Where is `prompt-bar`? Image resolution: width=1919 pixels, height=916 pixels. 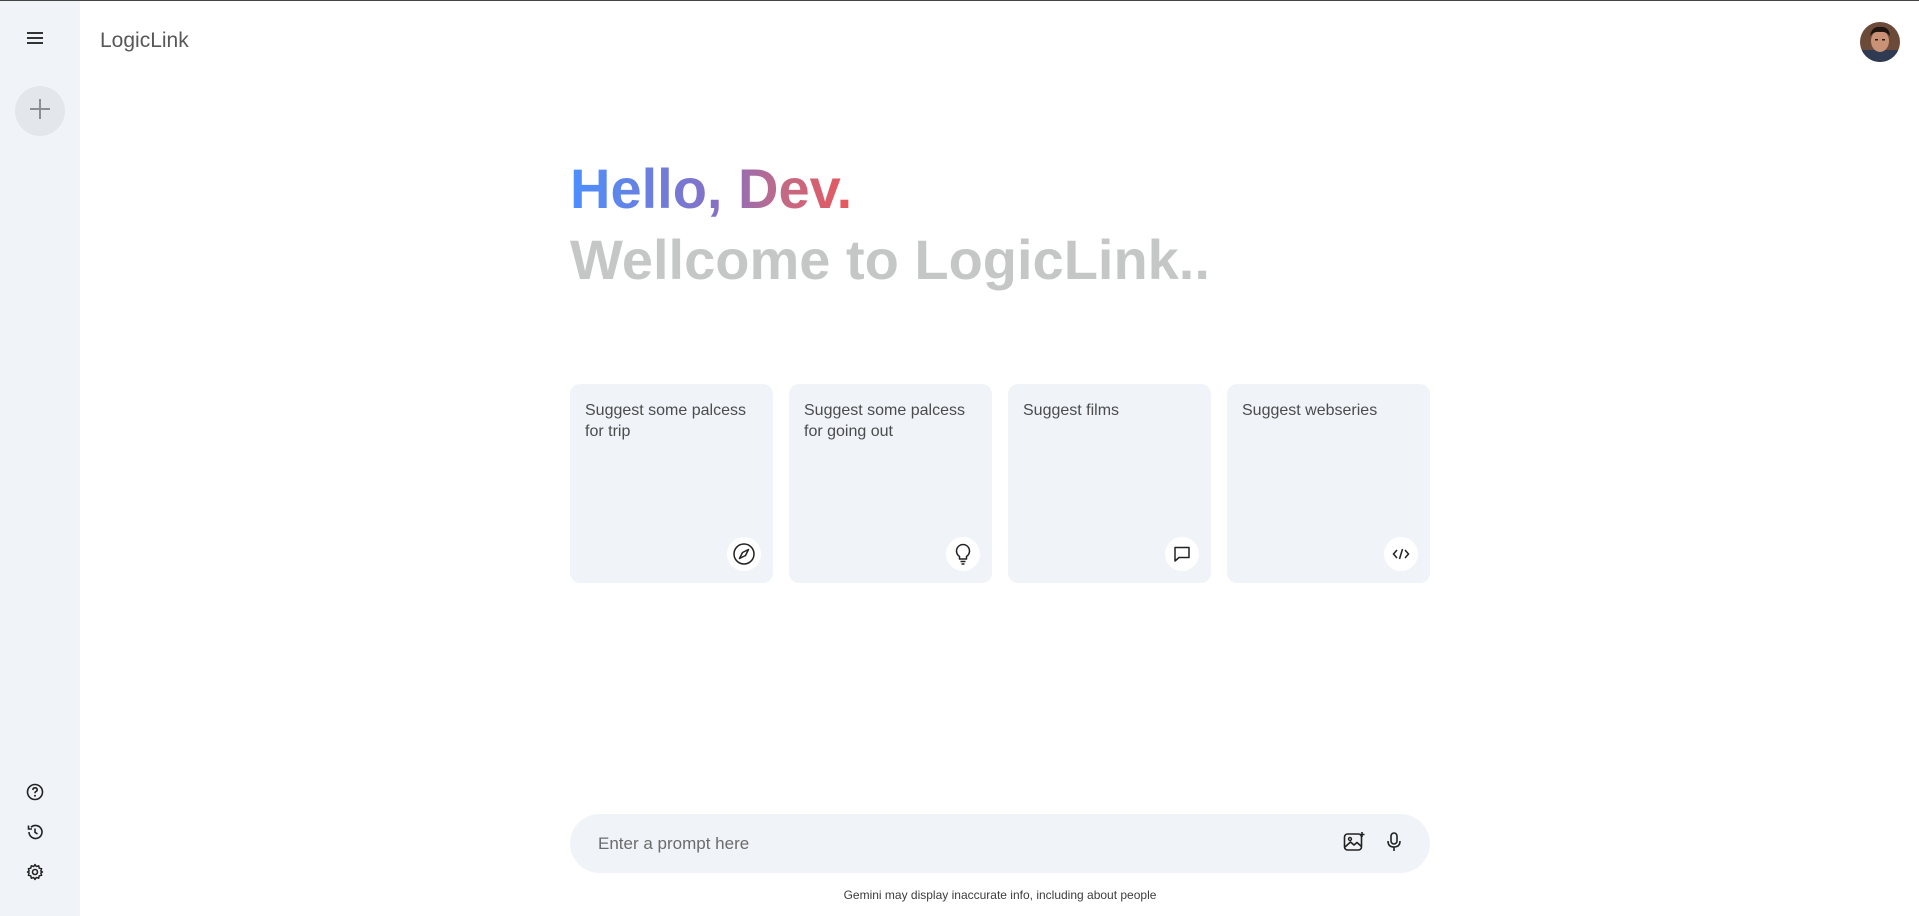
prompt-bar is located at coordinates (1000, 843).